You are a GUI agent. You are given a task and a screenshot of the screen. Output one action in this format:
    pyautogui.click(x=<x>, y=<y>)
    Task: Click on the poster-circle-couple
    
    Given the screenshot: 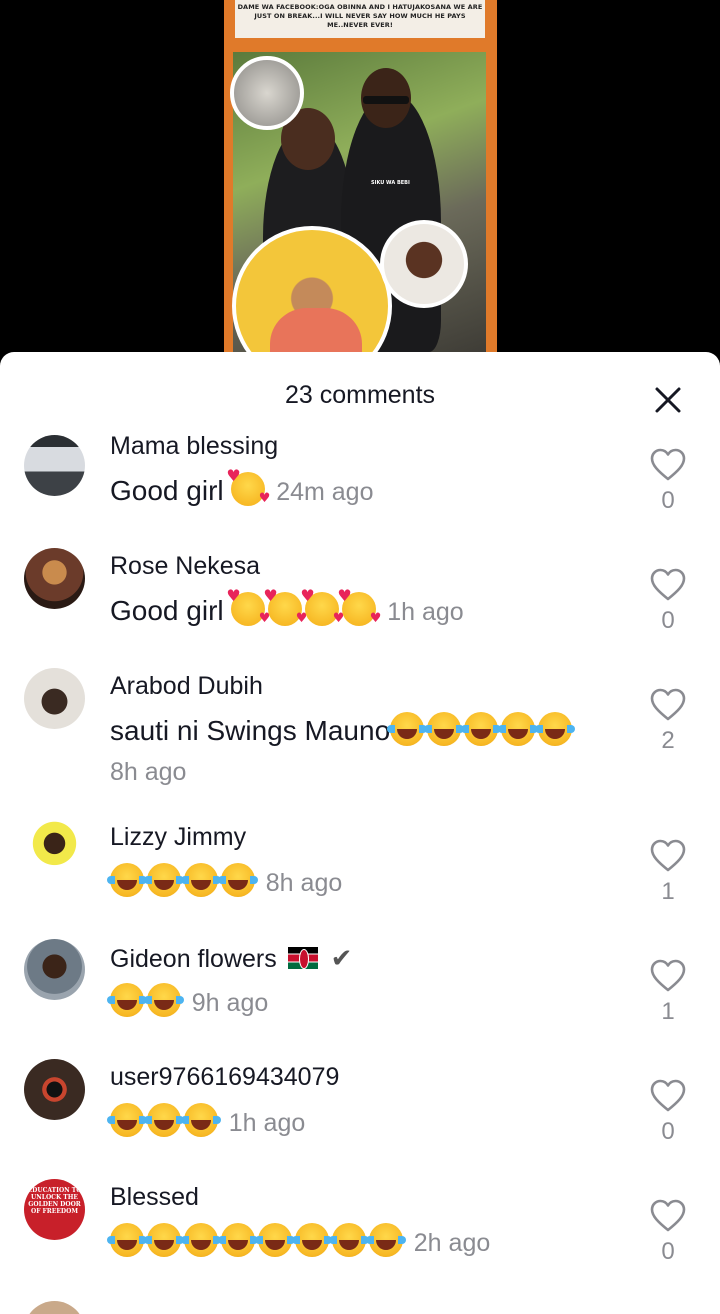 What is the action you would take?
    pyautogui.click(x=267, y=93)
    